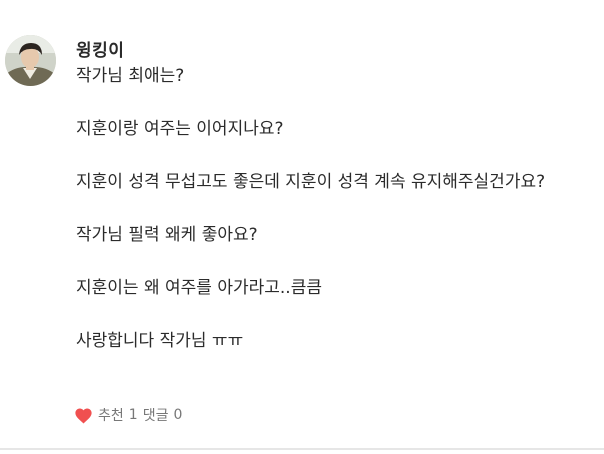  Describe the element at coordinates (111, 415) in the screenshot. I see `like-label: 추천` at that location.